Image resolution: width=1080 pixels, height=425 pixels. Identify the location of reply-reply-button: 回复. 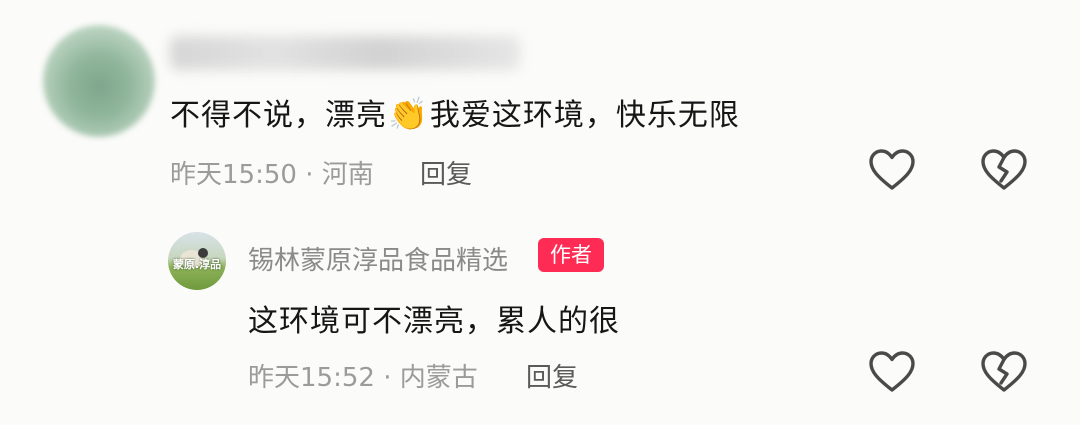
(552, 375).